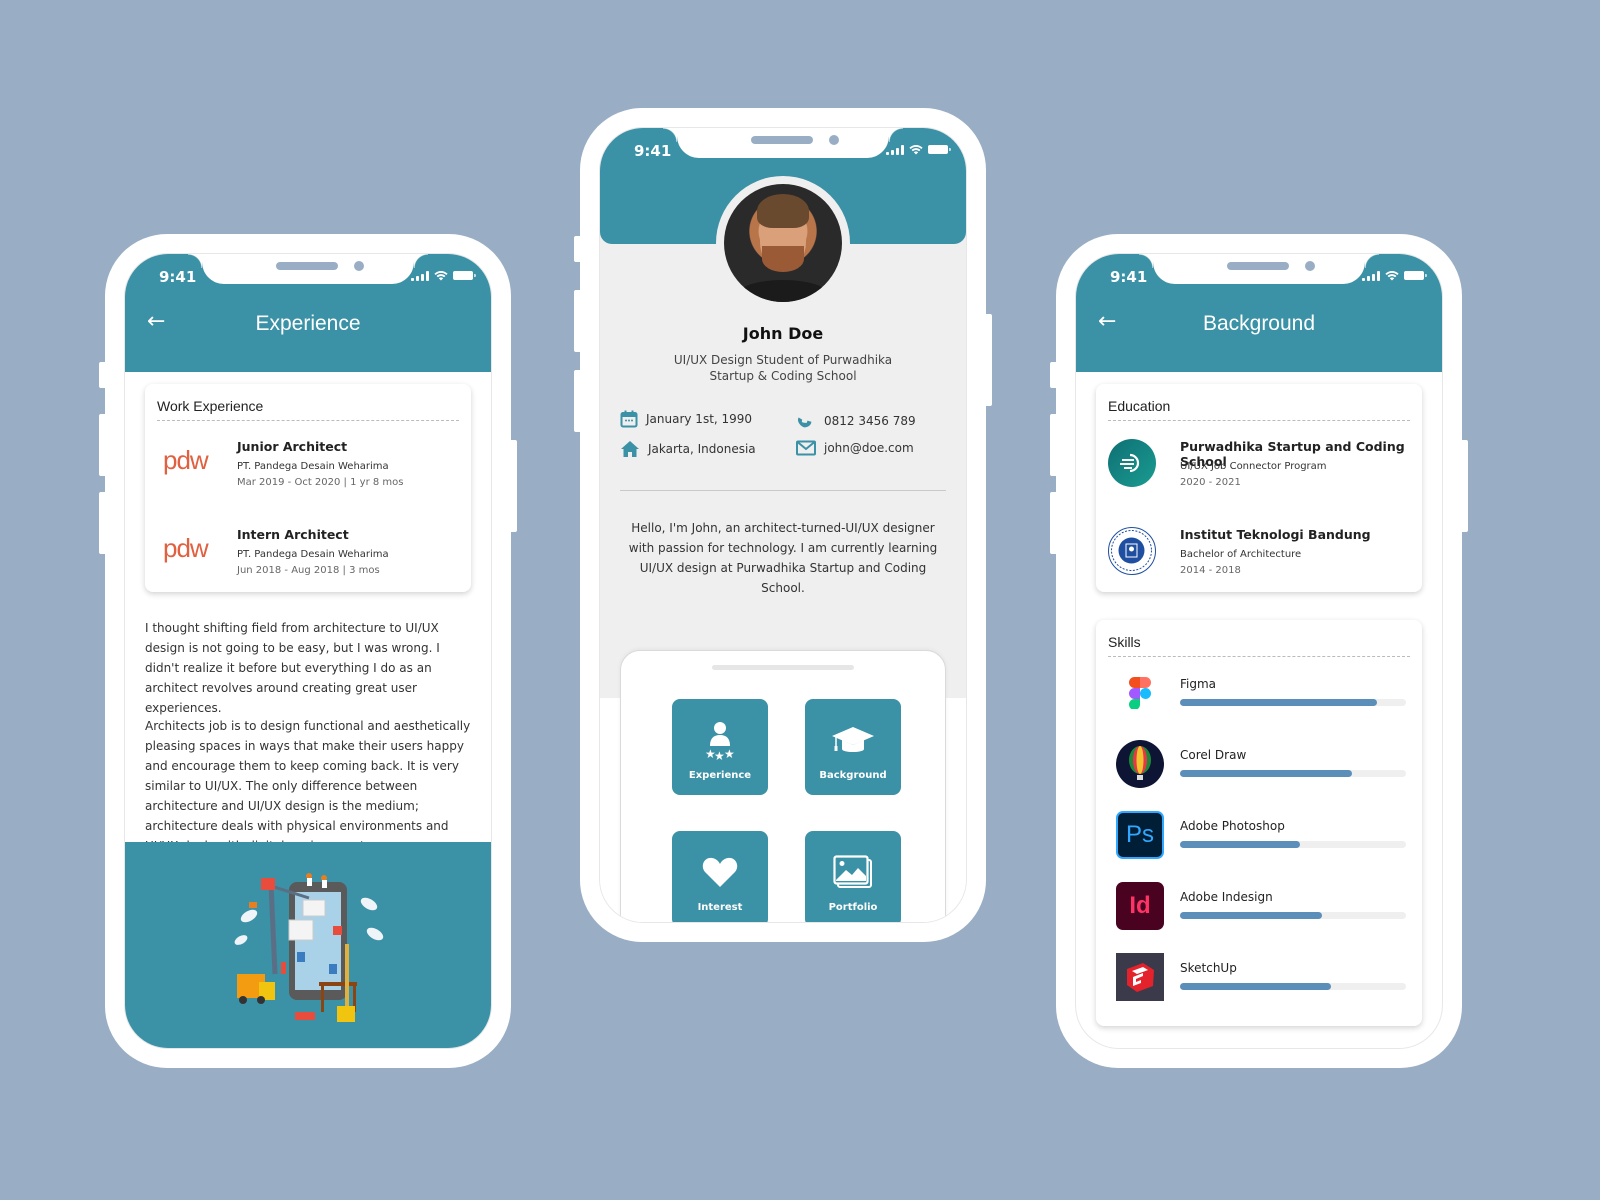 The image size is (1600, 1200). I want to click on skill-name: Corel Draw, so click(1213, 755).